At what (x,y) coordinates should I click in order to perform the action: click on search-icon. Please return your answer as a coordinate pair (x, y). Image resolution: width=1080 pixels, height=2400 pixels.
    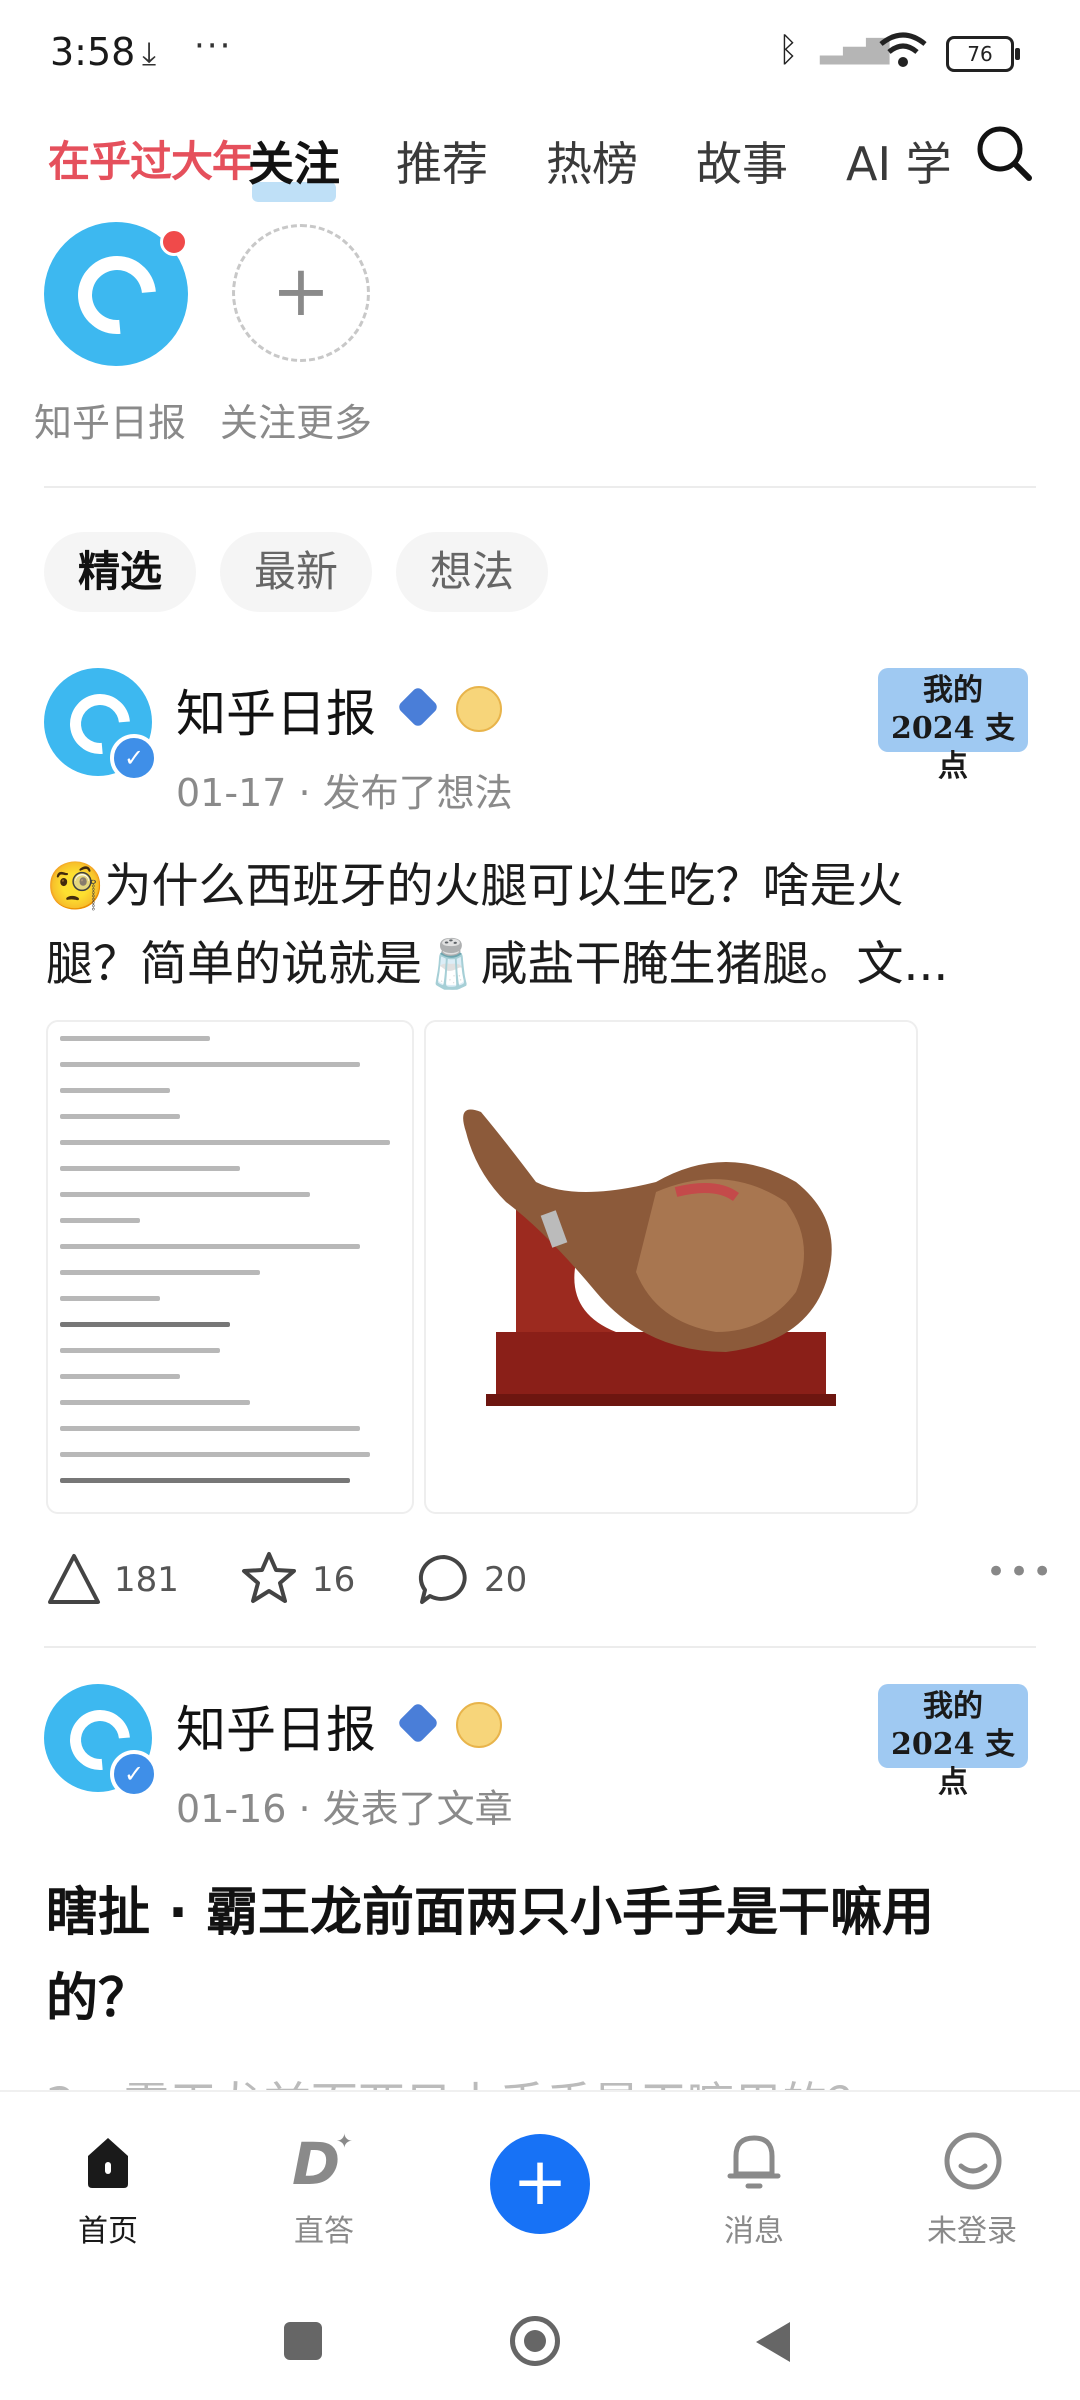
    Looking at the image, I should click on (1004, 153).